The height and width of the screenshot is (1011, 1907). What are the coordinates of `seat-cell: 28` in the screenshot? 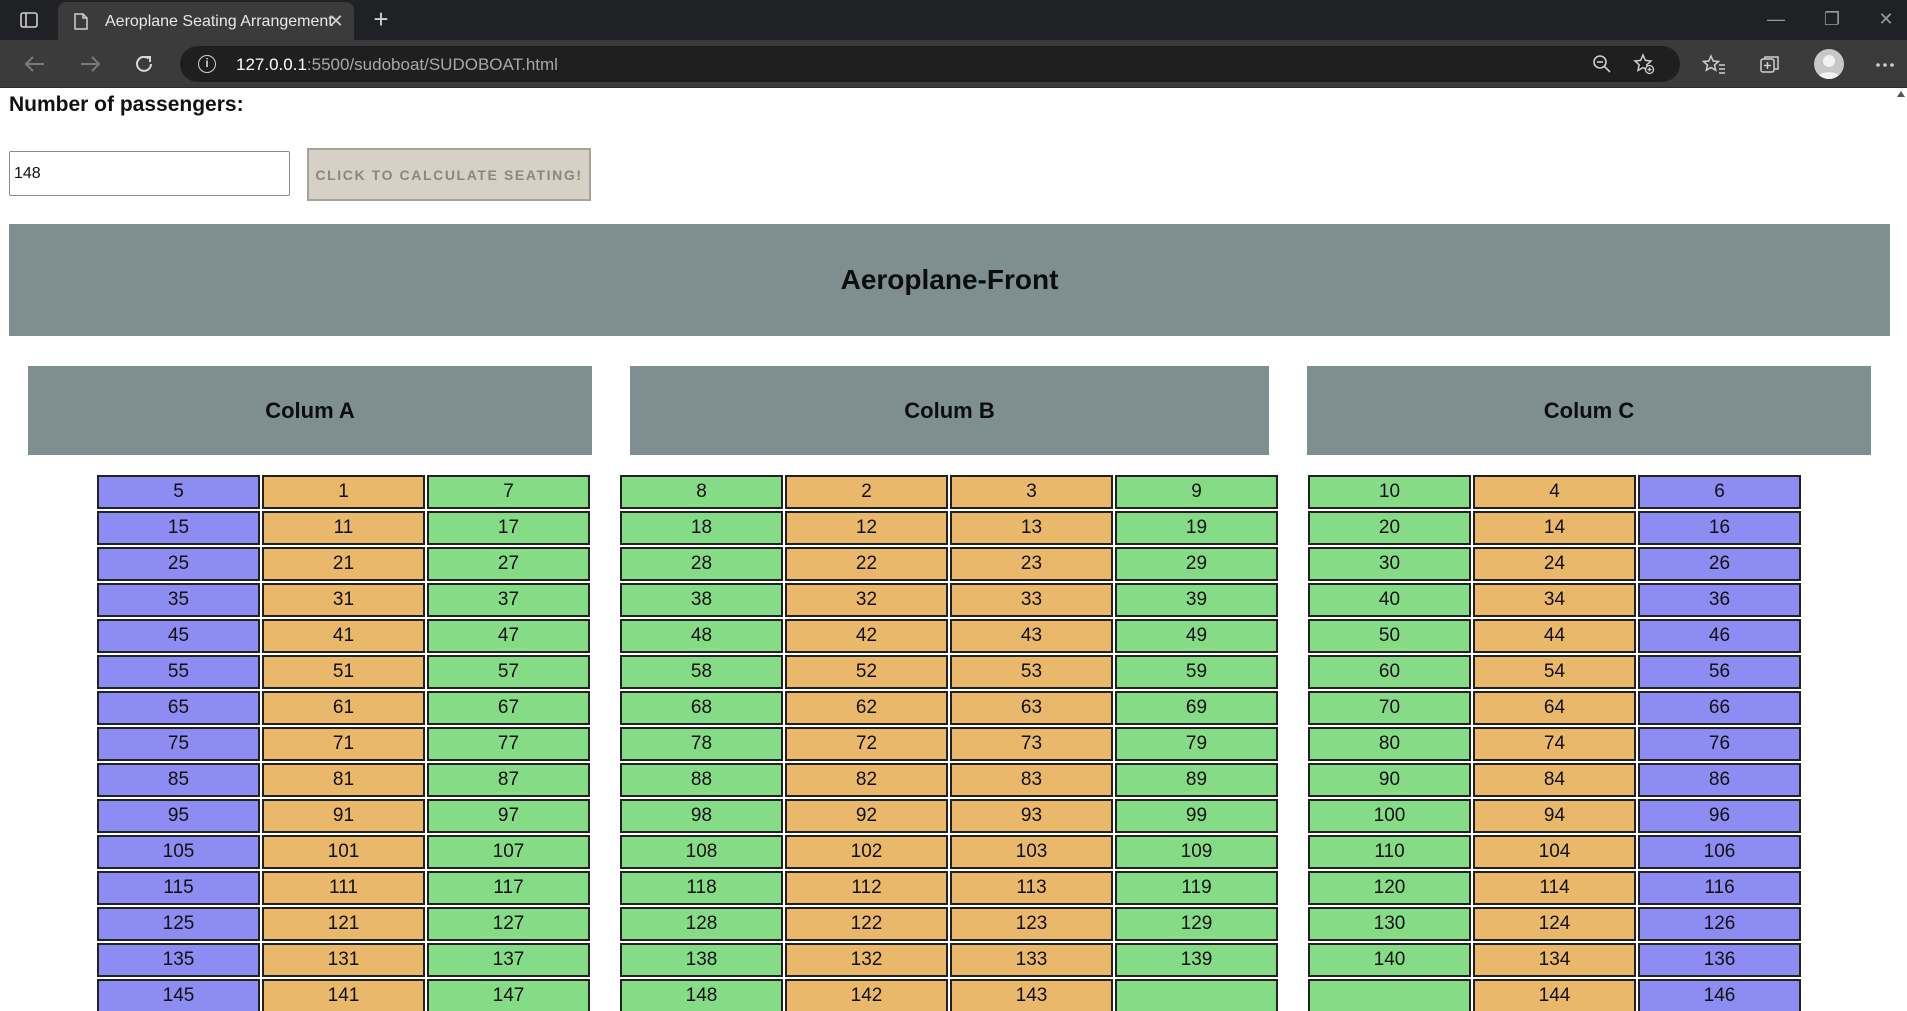 It's located at (701, 564).